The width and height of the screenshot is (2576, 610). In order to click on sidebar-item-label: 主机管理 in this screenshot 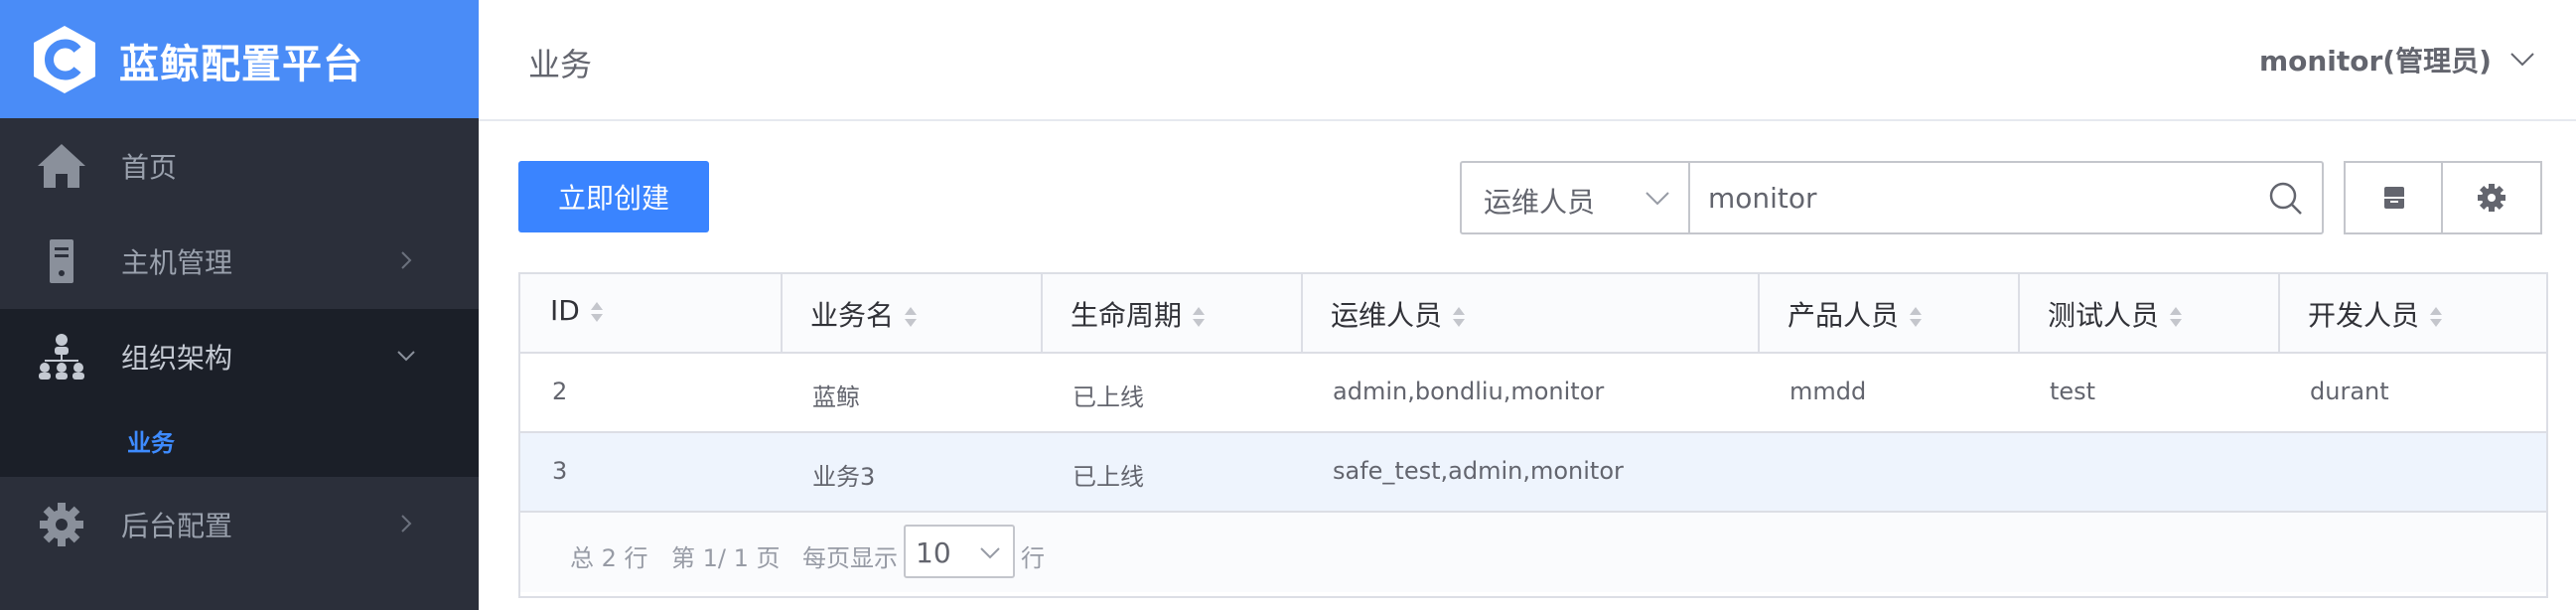, I will do `click(177, 262)`.